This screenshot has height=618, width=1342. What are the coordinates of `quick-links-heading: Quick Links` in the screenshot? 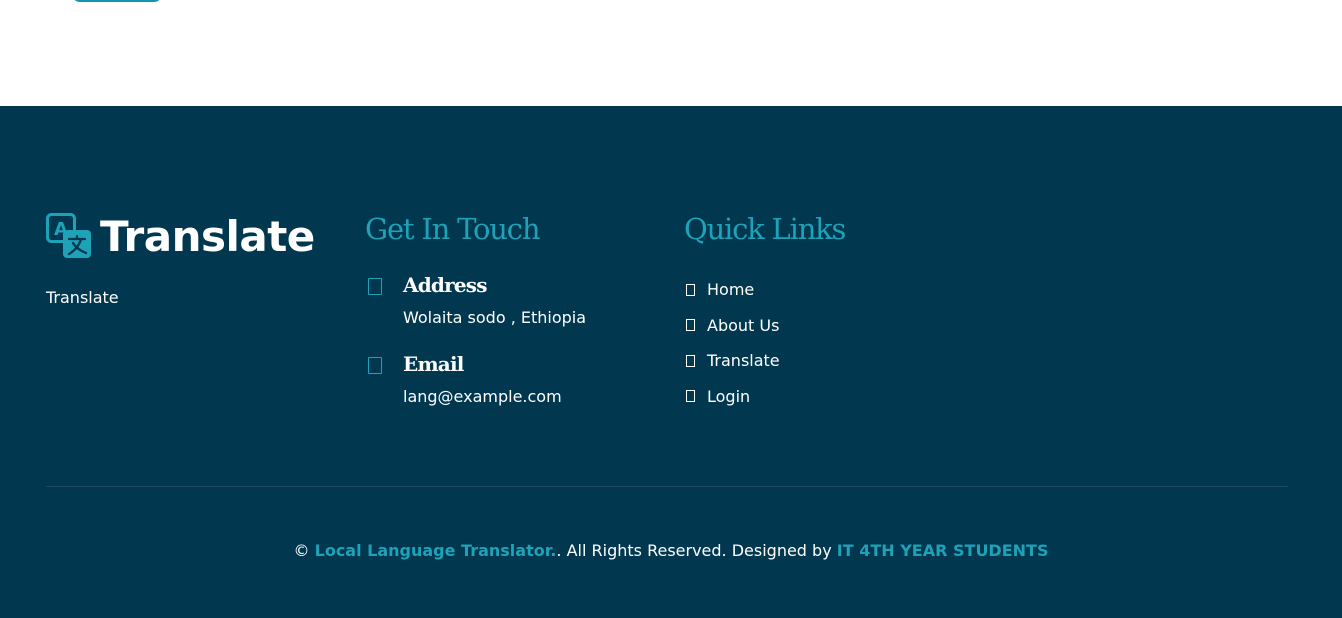 It's located at (765, 229).